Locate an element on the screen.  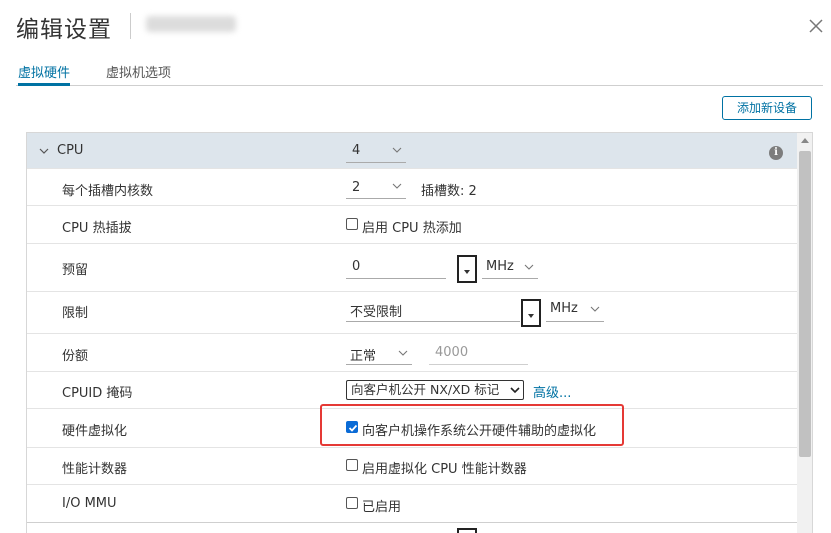
cores-per-socket-value: 2 is located at coordinates (356, 187).